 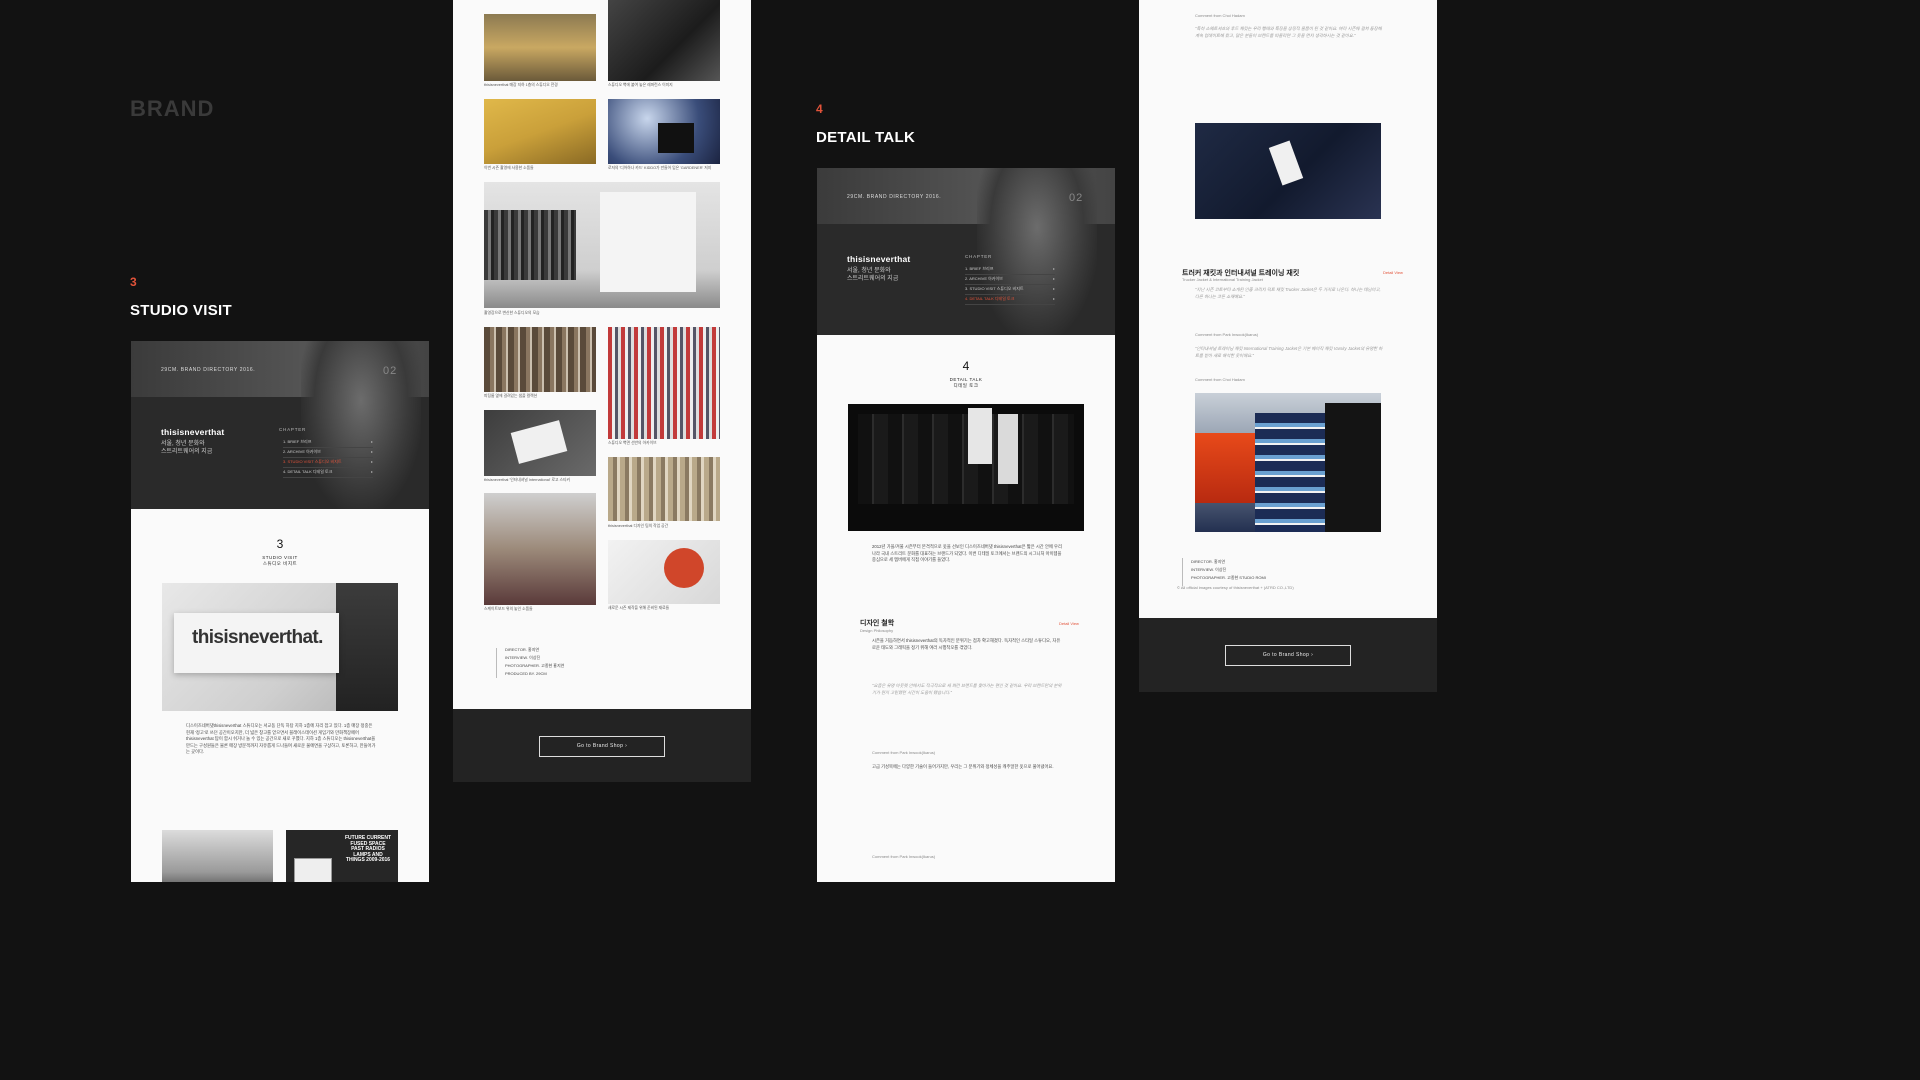 I want to click on studio-sign-photo: thisisneverthat., so click(x=280, y=647).